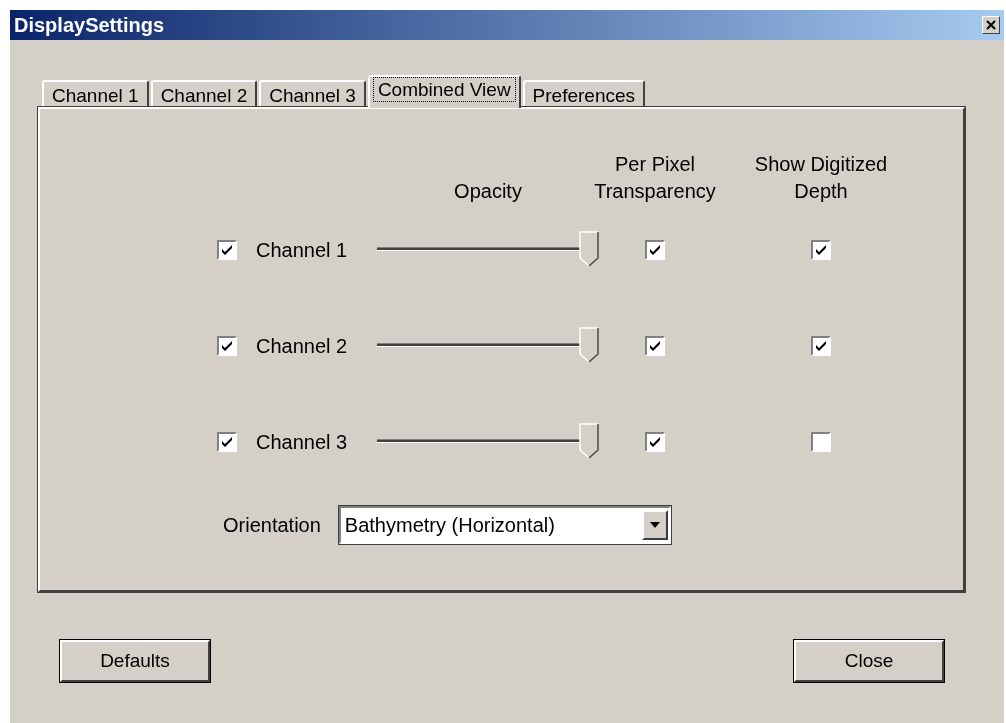 The image size is (1006, 723). I want to click on column-header: Per Pixel Transparency, so click(655, 178).